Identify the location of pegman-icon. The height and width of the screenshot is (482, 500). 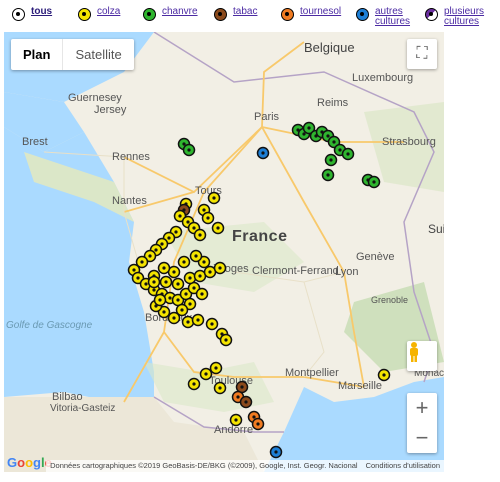
(414, 352).